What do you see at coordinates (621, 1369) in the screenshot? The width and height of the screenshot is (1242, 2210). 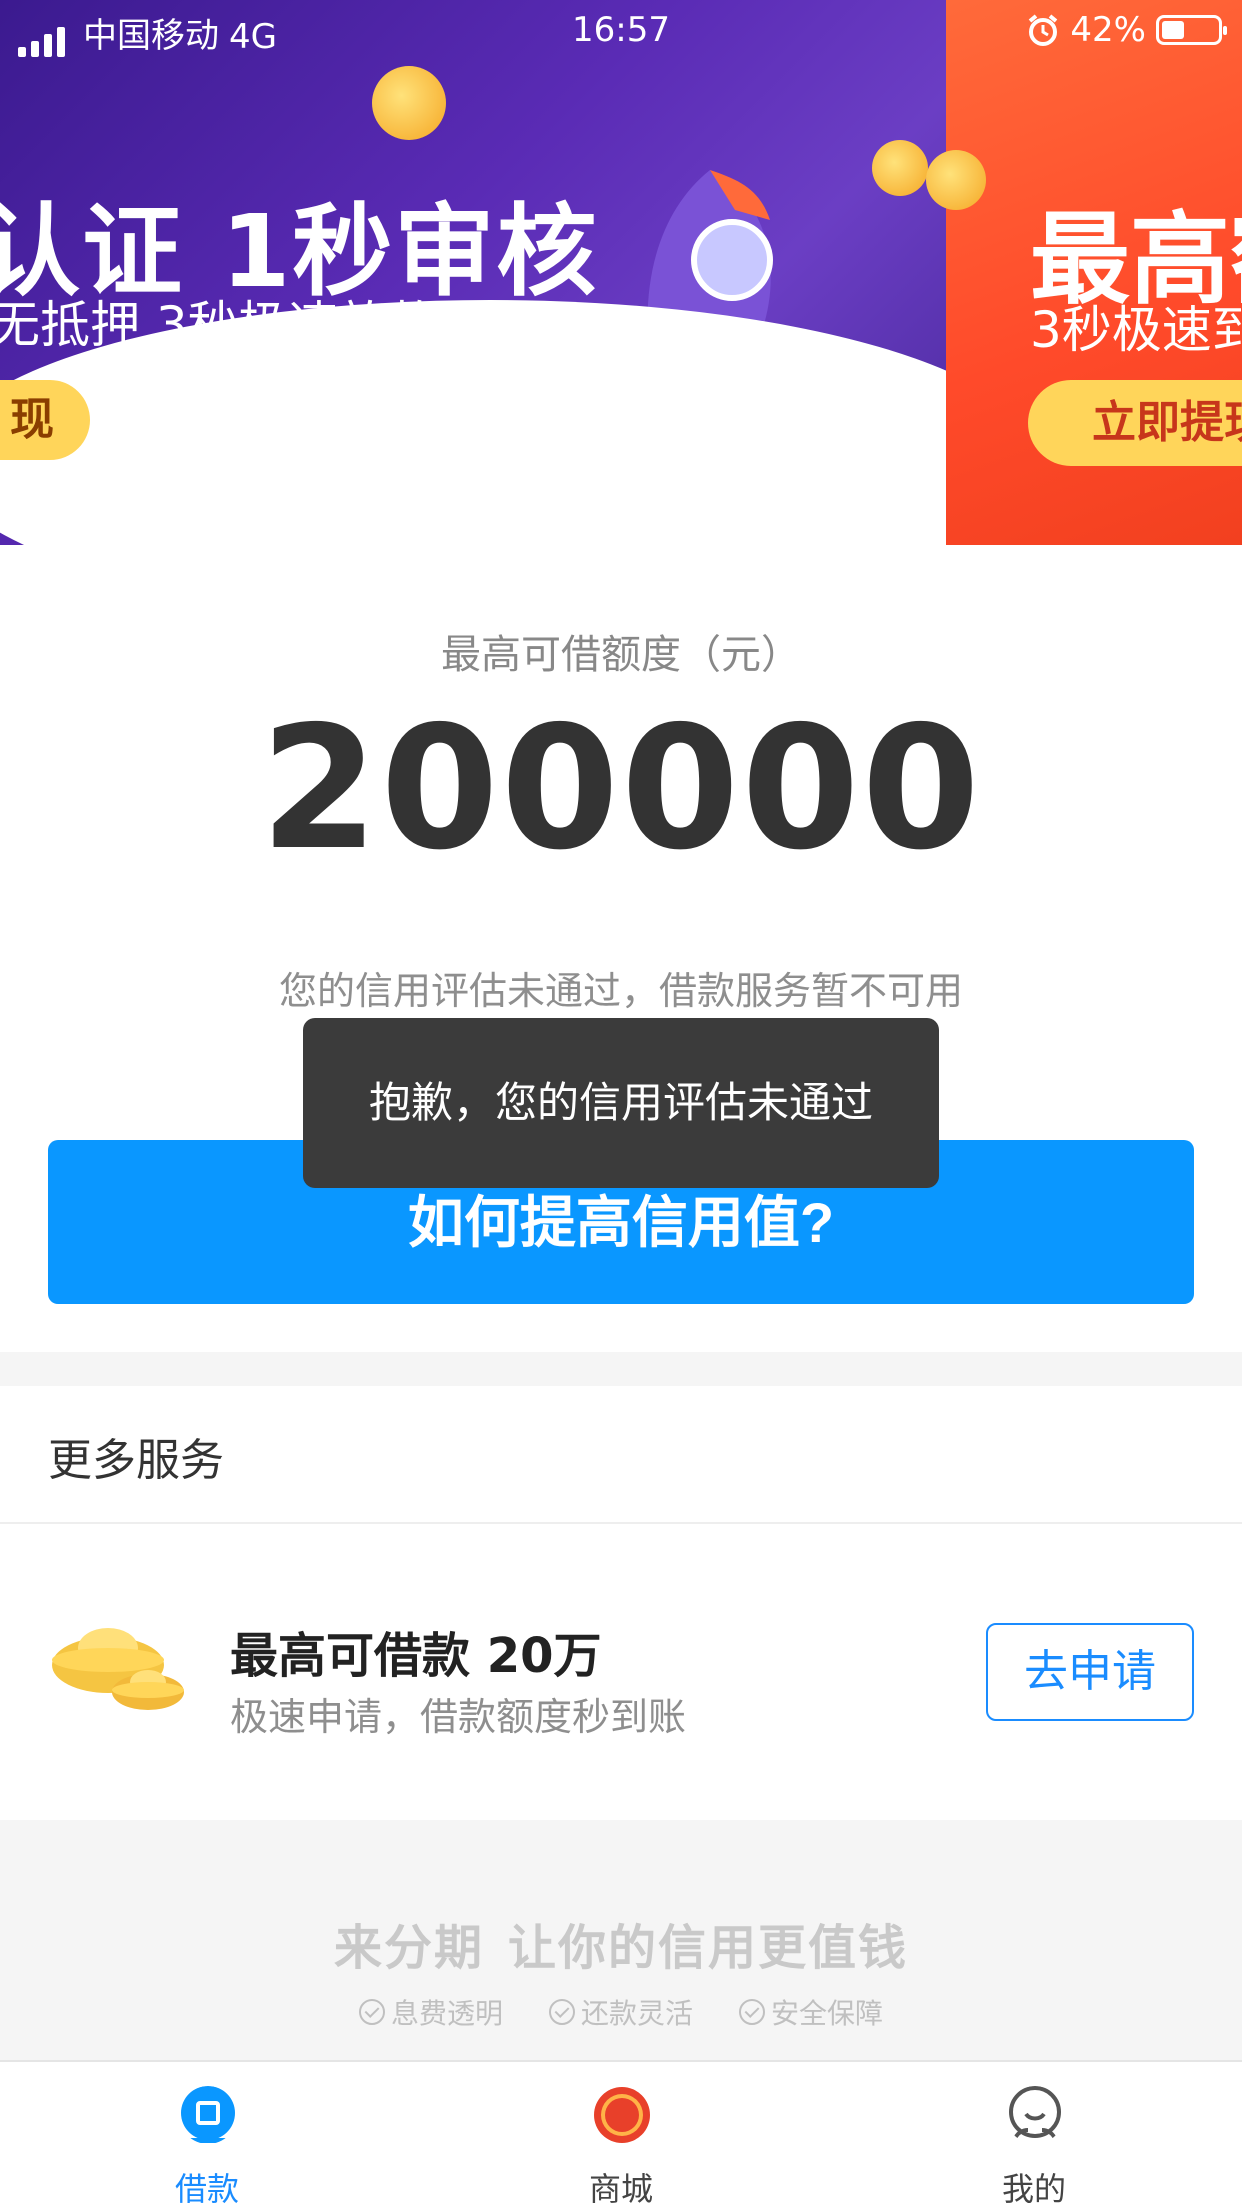 I see `section-divider` at bounding box center [621, 1369].